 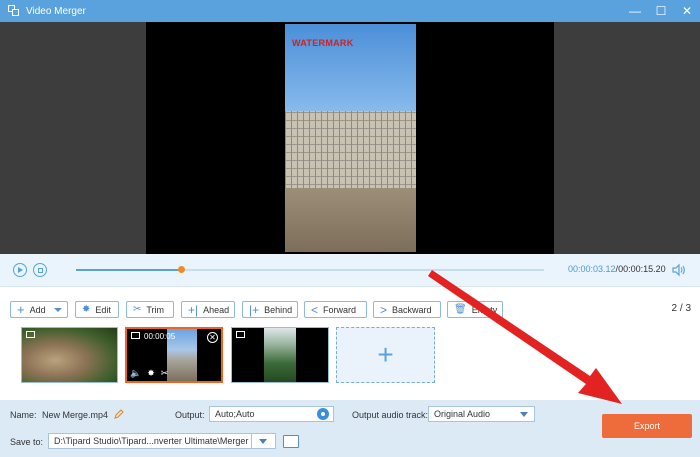 I want to click on timecode: 00:00:03.12/00:00:15.20, so click(x=617, y=269).